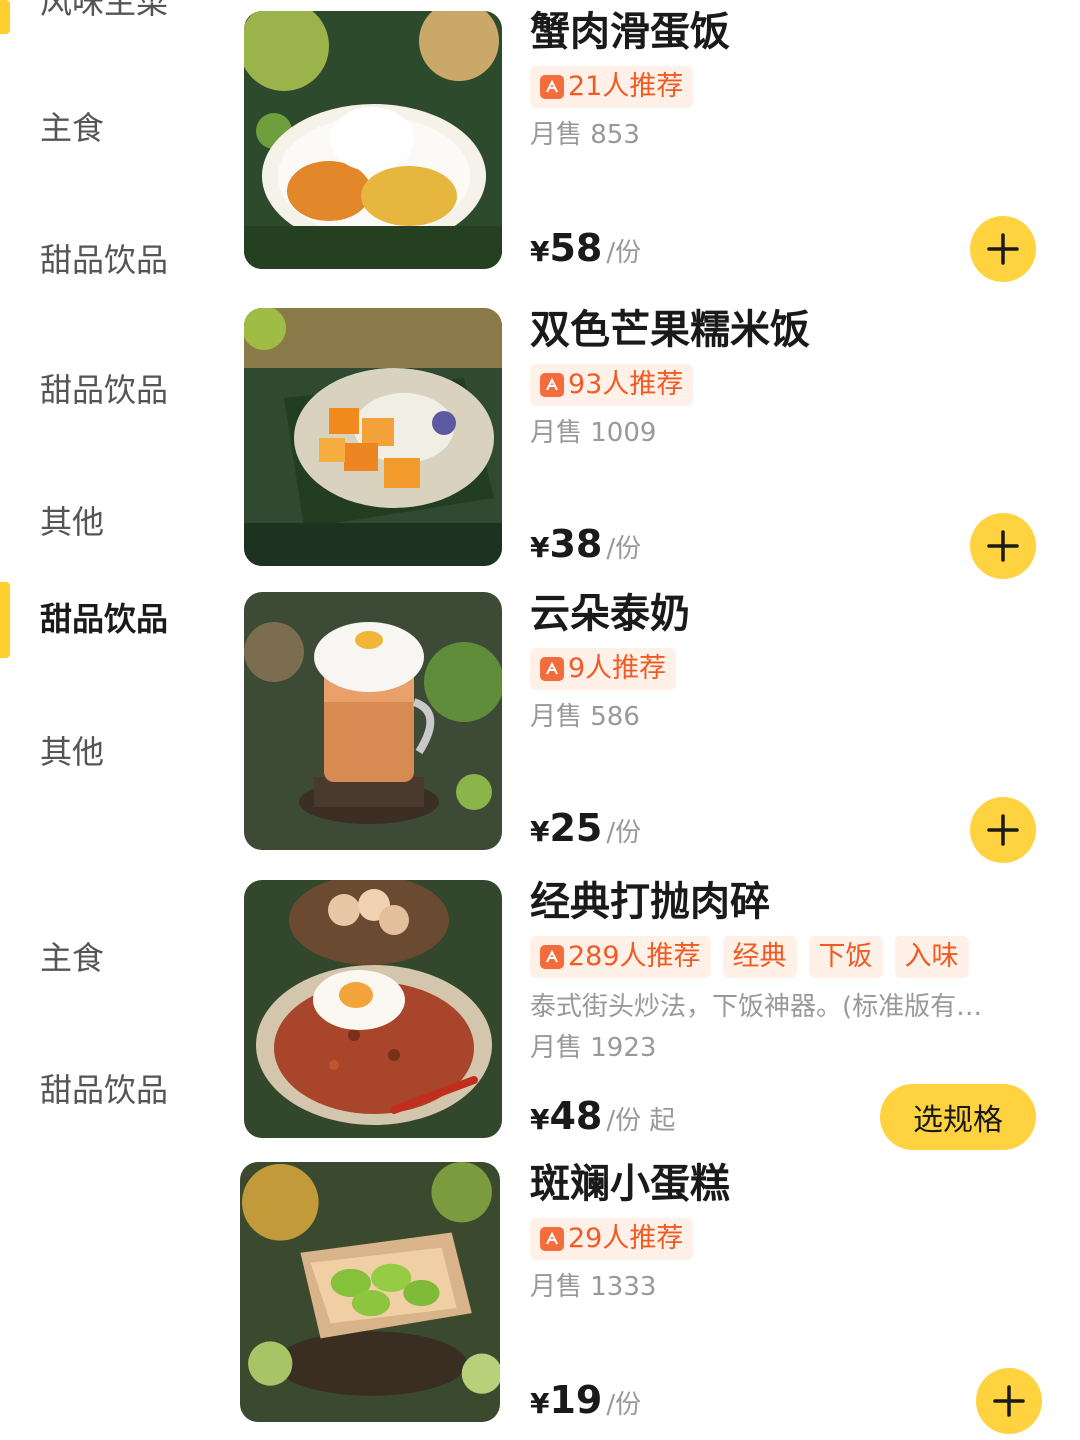  What do you see at coordinates (373, 1009) in the screenshot?
I see `dish-photo-basil-minced-pork` at bounding box center [373, 1009].